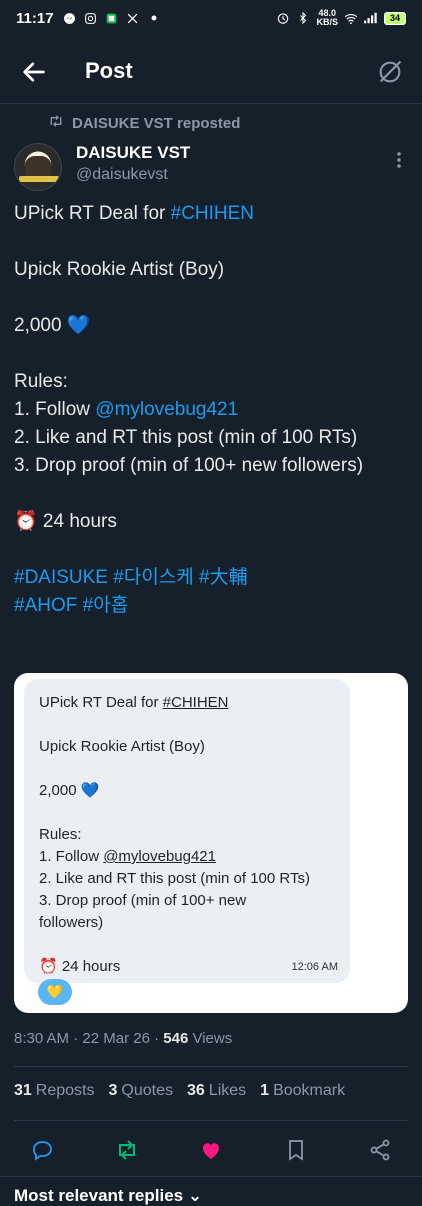 The width and height of the screenshot is (422, 1206). Describe the element at coordinates (296, 1150) in the screenshot. I see `bookmark-icon` at that location.